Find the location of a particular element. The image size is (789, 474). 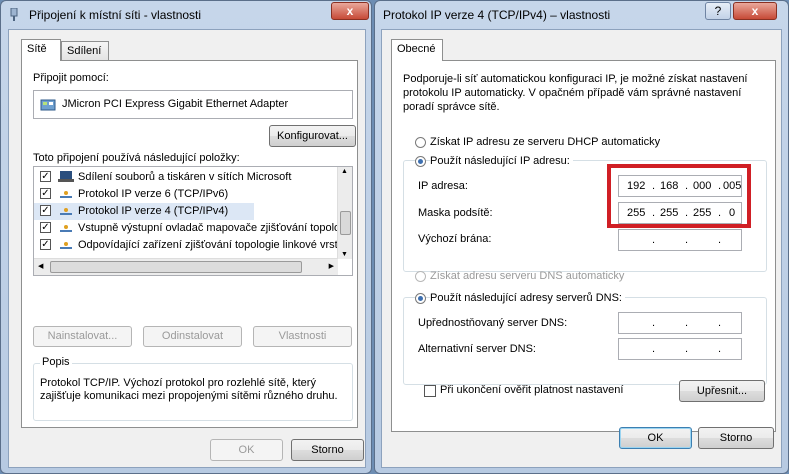

manual-ip-radio is located at coordinates (420, 161).